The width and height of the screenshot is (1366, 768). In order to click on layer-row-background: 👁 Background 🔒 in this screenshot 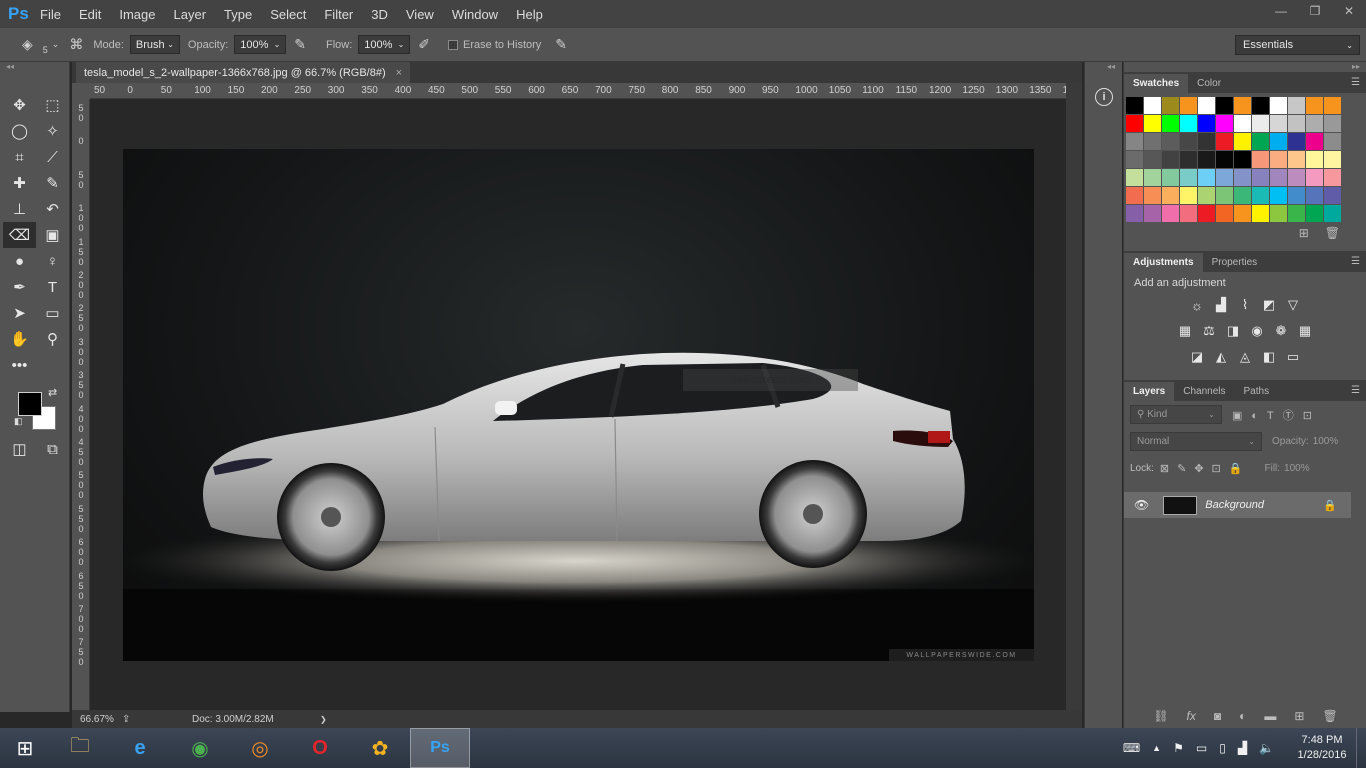, I will do `click(1237, 505)`.